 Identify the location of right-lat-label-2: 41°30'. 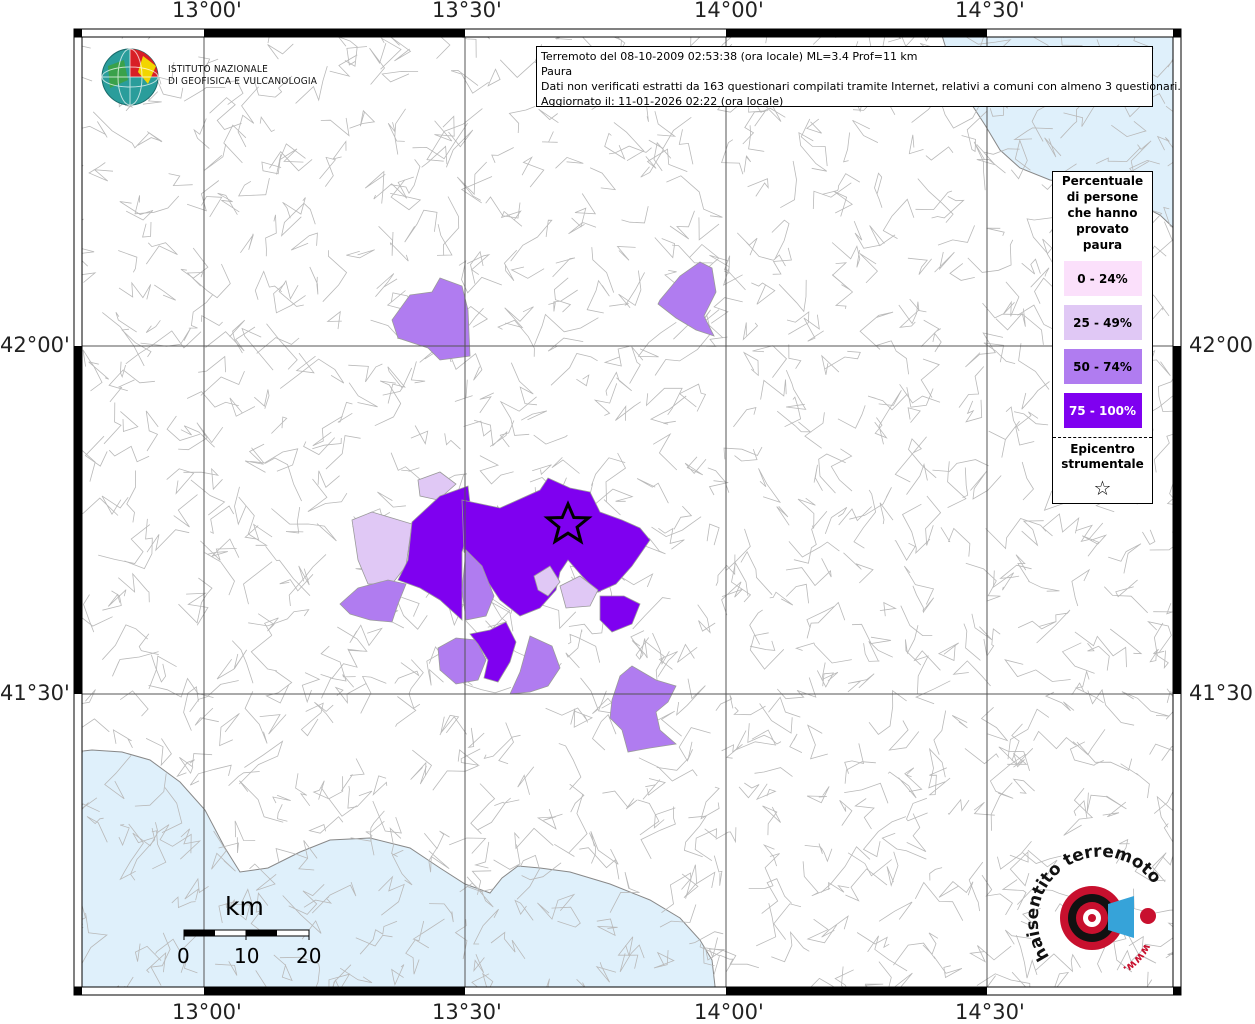
(1222, 693).